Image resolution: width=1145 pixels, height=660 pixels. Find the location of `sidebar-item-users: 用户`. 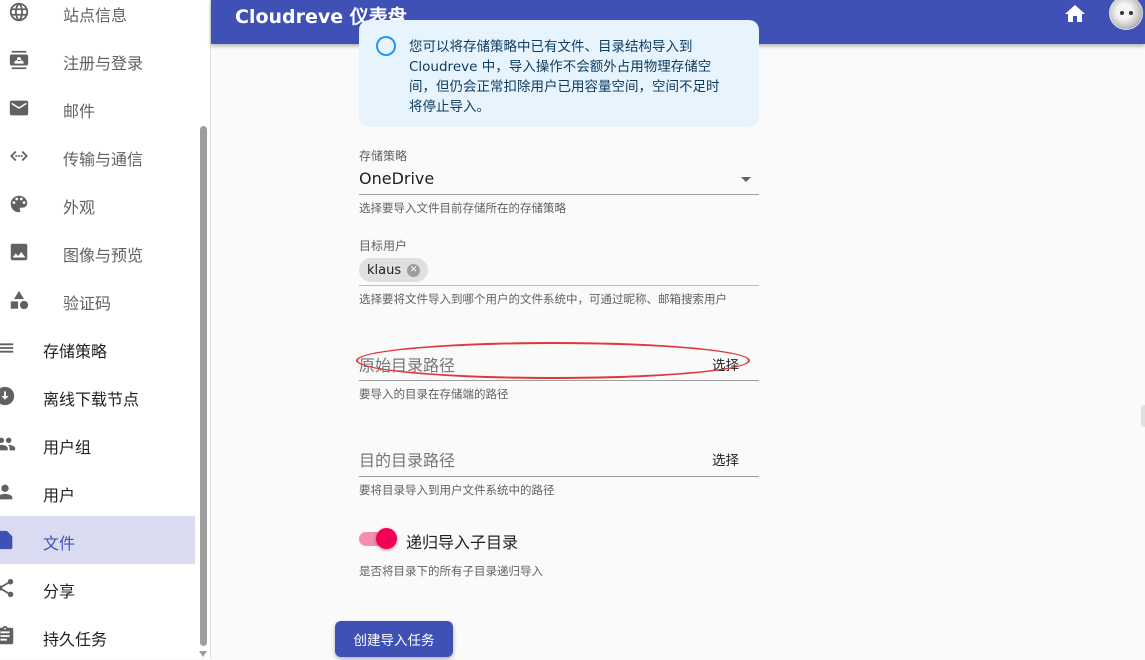

sidebar-item-users: 用户 is located at coordinates (97, 492).